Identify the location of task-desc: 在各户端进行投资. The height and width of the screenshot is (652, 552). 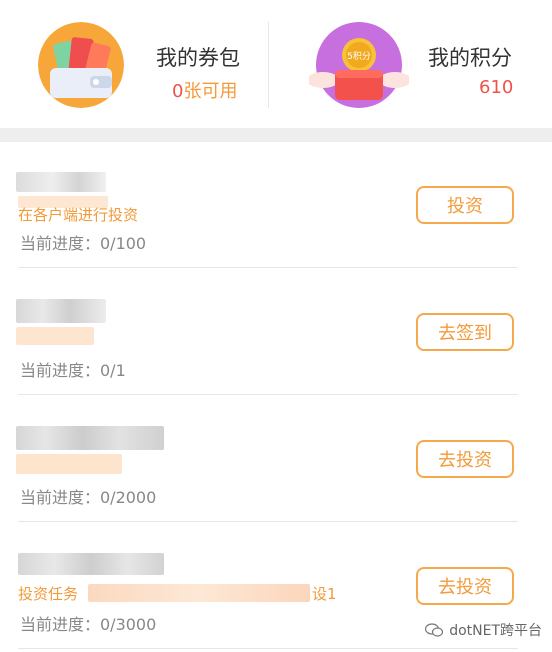
(78, 215).